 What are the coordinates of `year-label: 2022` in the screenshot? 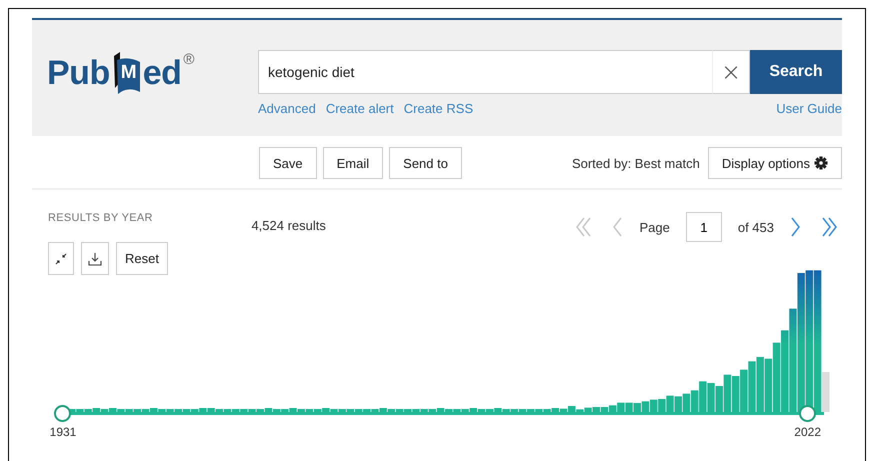 It's located at (807, 432).